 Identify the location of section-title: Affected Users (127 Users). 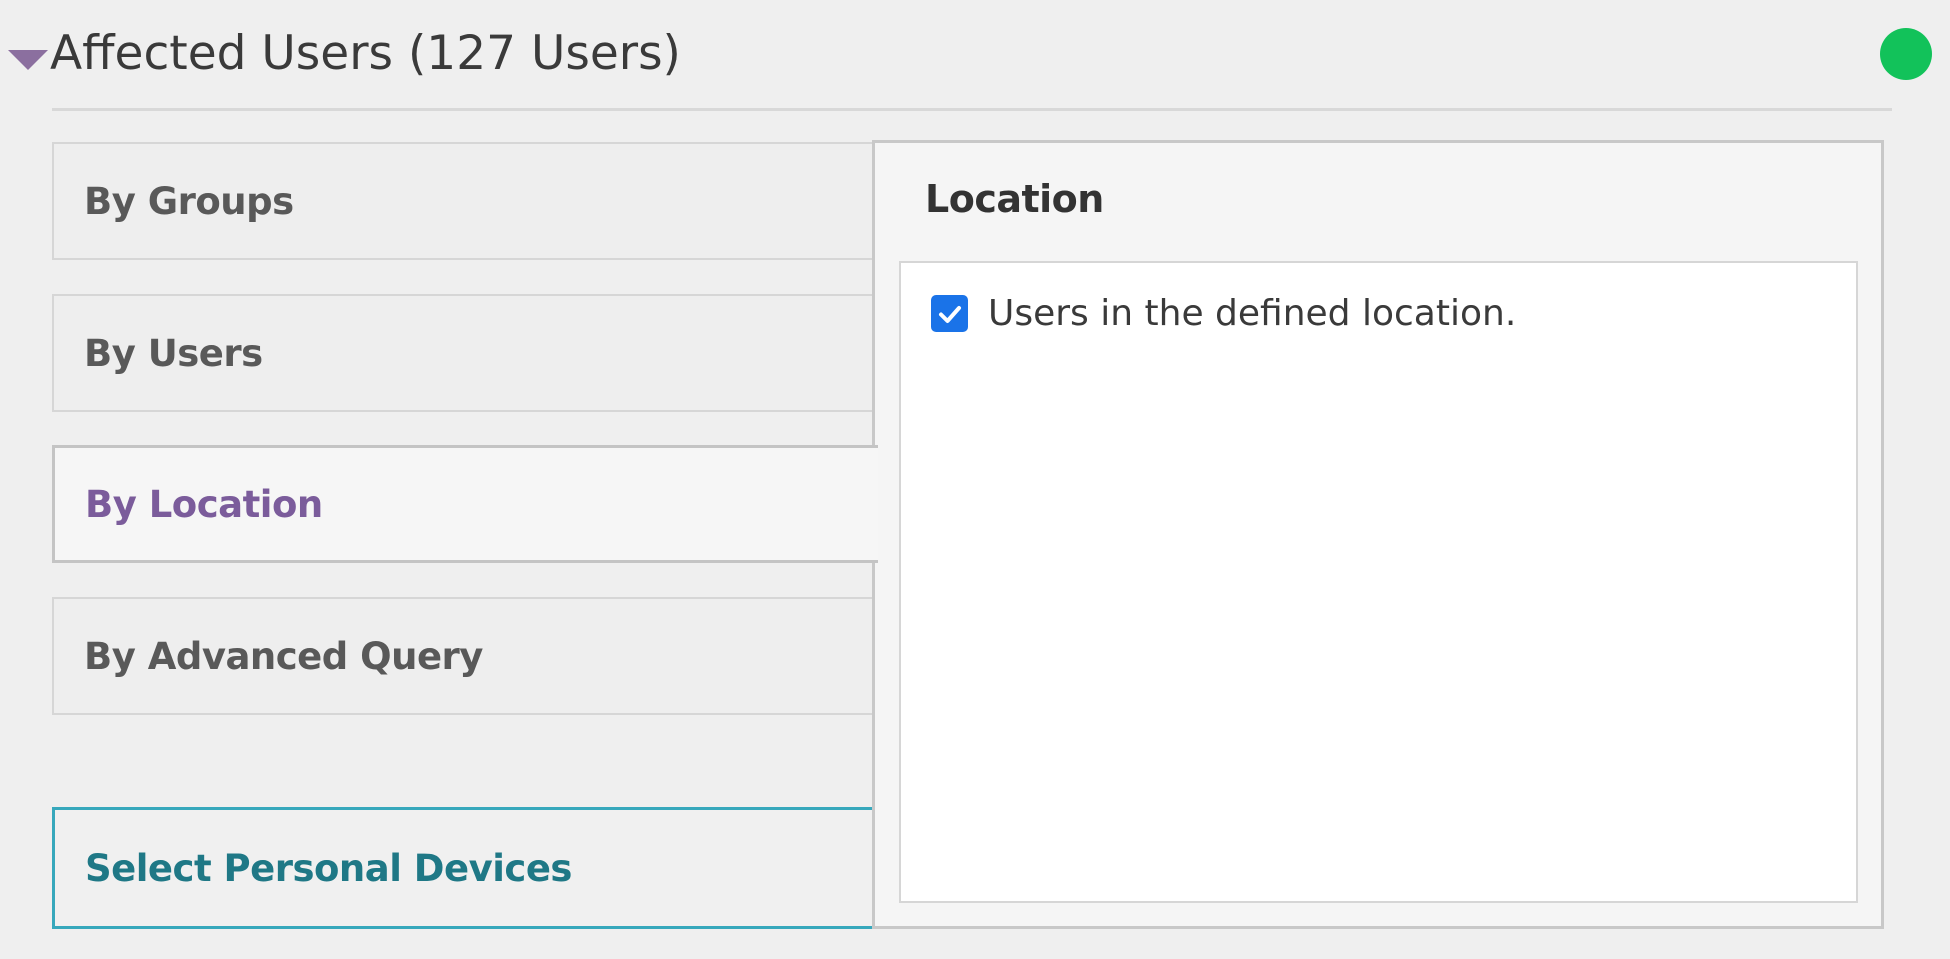
(365, 53).